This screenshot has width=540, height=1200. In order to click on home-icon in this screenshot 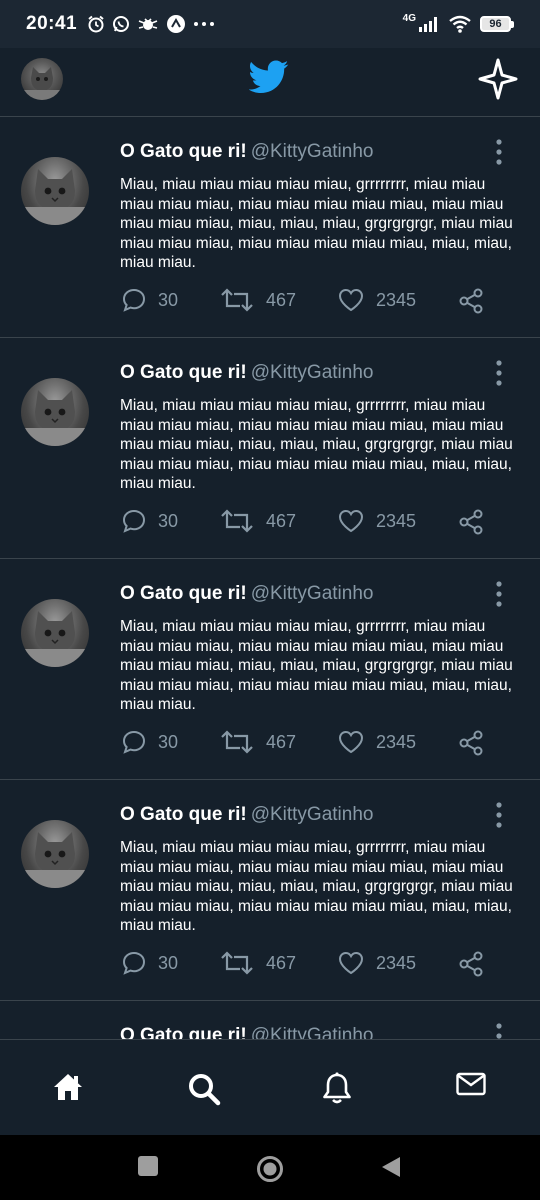, I will do `click(68, 1087)`.